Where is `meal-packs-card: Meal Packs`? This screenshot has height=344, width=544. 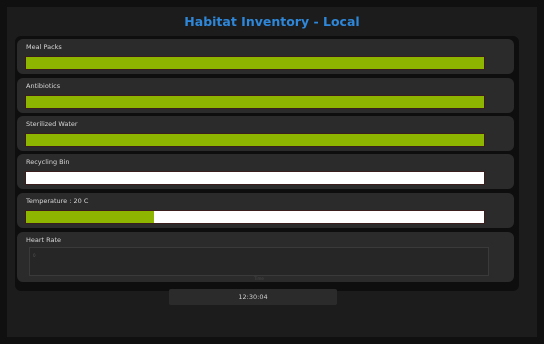 meal-packs-card: Meal Packs is located at coordinates (265, 56).